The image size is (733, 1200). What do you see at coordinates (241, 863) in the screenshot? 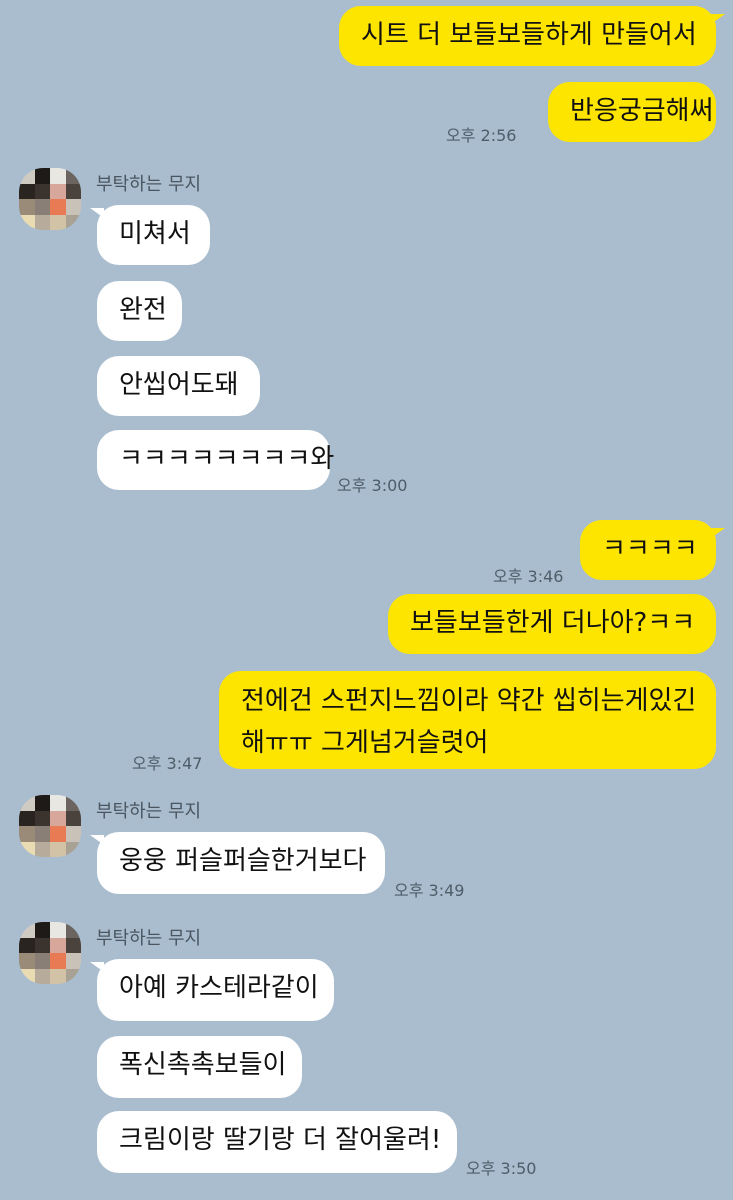
I see `message-bubble-other: 웅웅 퍼슬퍼슬한거보다` at bounding box center [241, 863].